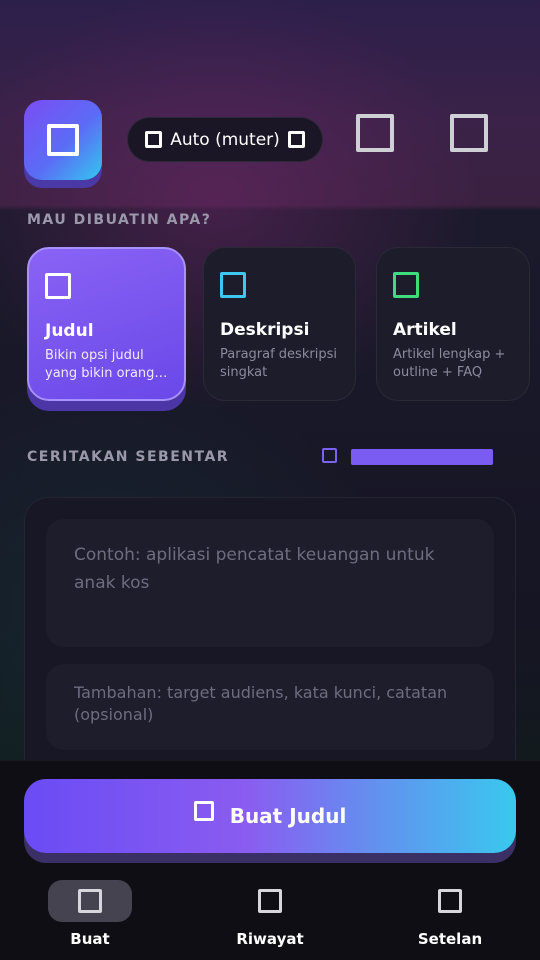  Describe the element at coordinates (69, 331) in the screenshot. I see `card-title: Judul` at that location.